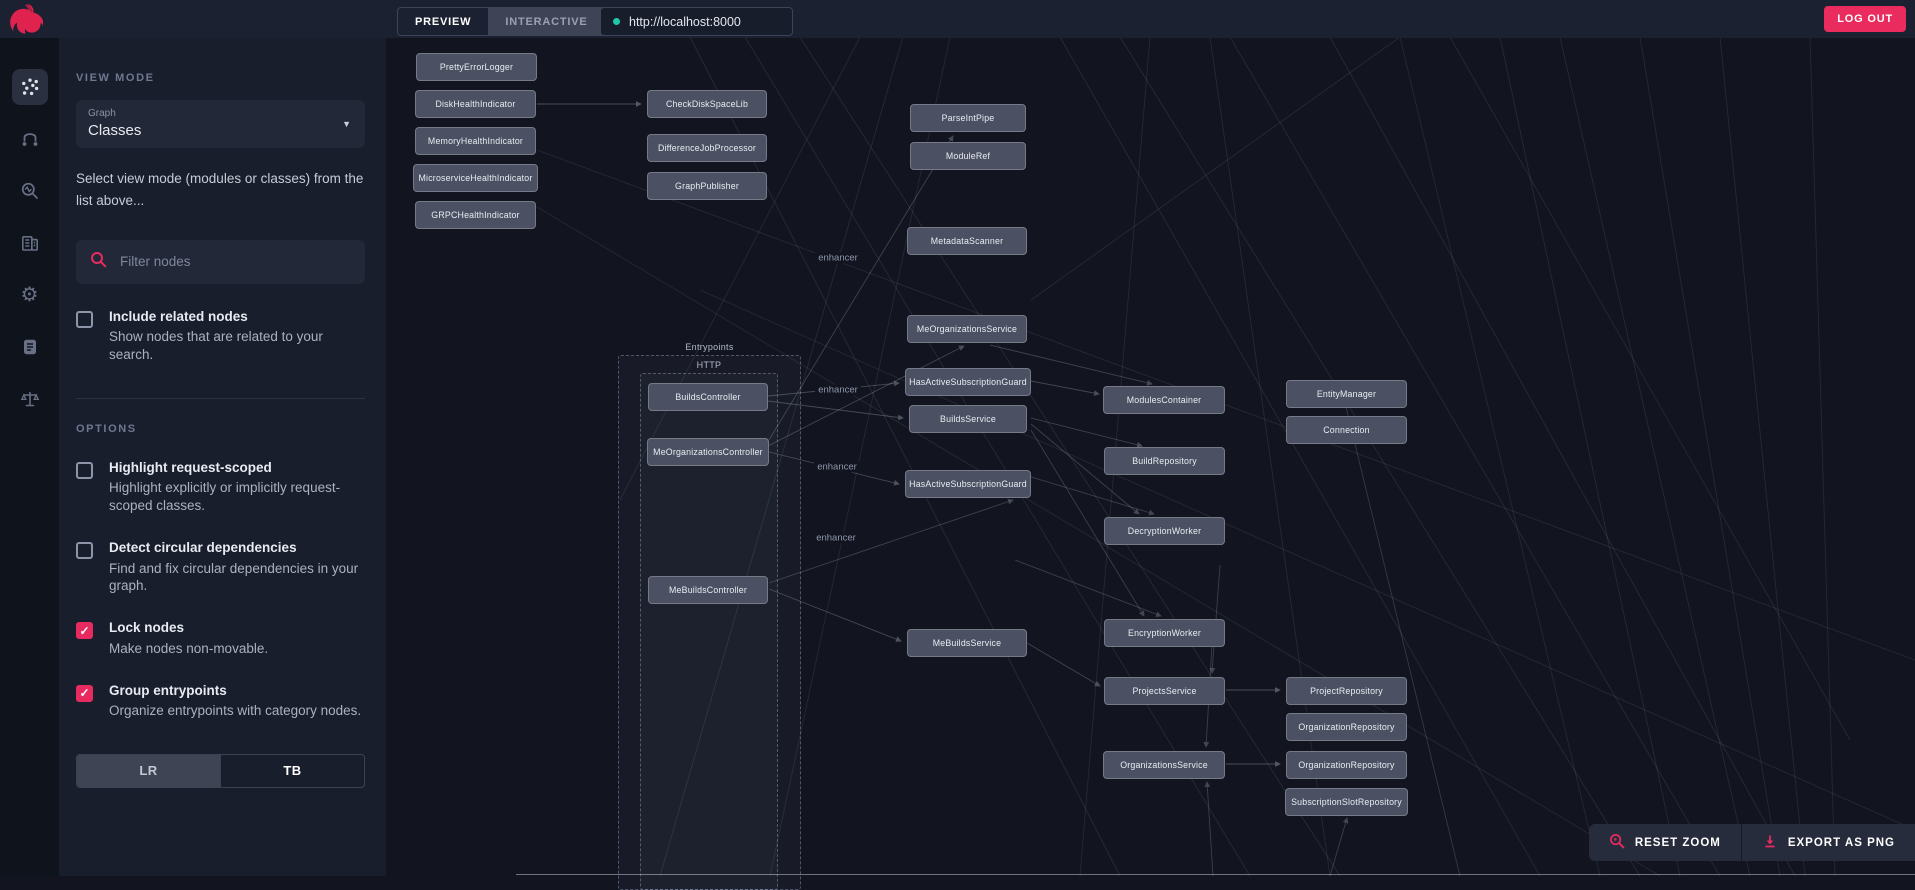 The height and width of the screenshot is (890, 1915). Describe the element at coordinates (1617, 842) in the screenshot. I see `reset-zoom-icon` at that location.